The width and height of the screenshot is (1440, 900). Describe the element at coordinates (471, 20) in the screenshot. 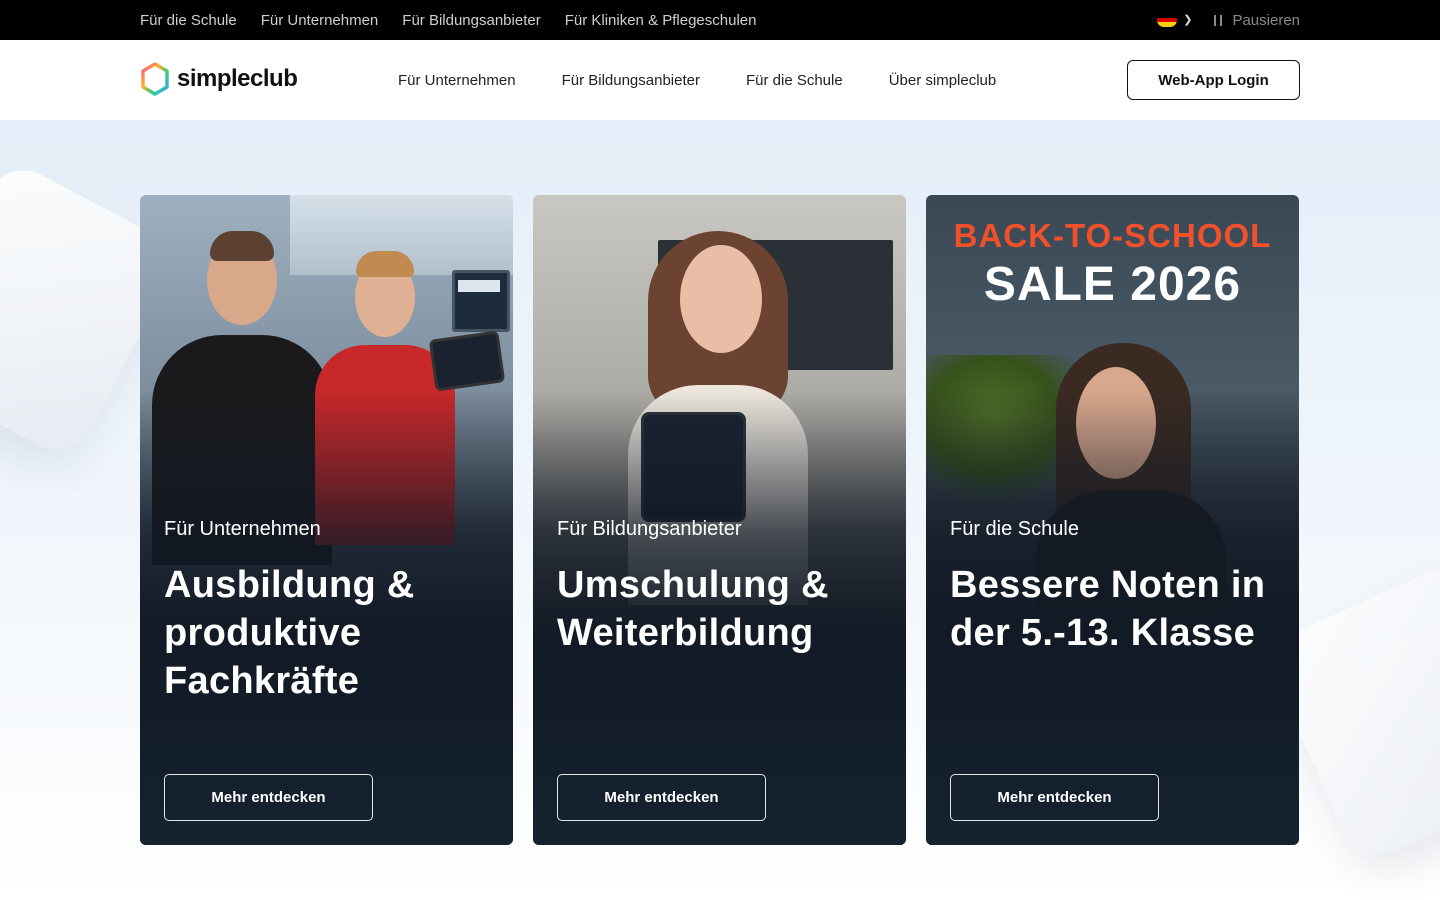

I see `topbar-link-bildungsanbieter: Für Bildungsanbieter` at that location.